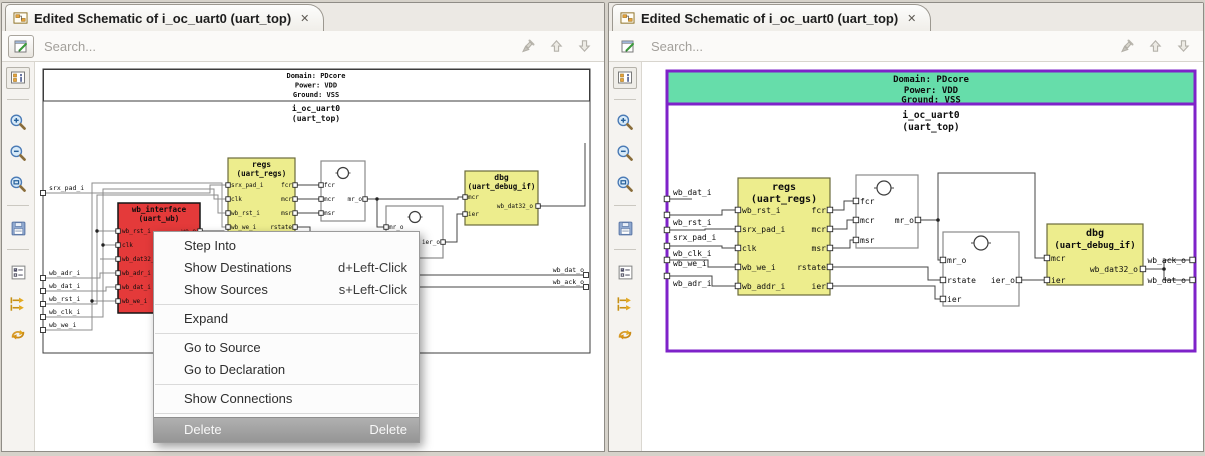  Describe the element at coordinates (286, 319) in the screenshot. I see `menu-item-expand: Expand` at that location.